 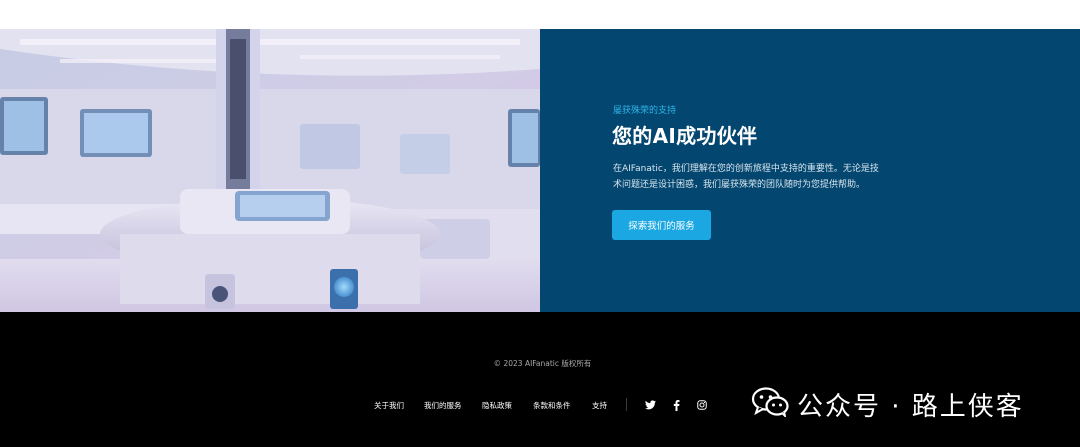 I want to click on wechat-icon, so click(x=770, y=404).